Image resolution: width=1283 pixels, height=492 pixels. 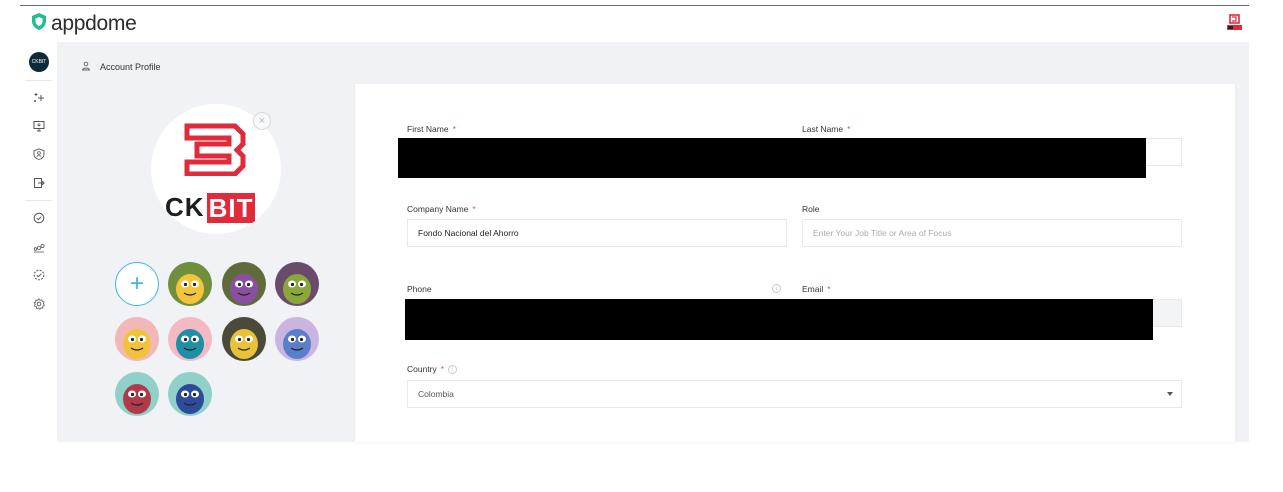 What do you see at coordinates (811, 209) in the screenshot?
I see `role-label: Role` at bounding box center [811, 209].